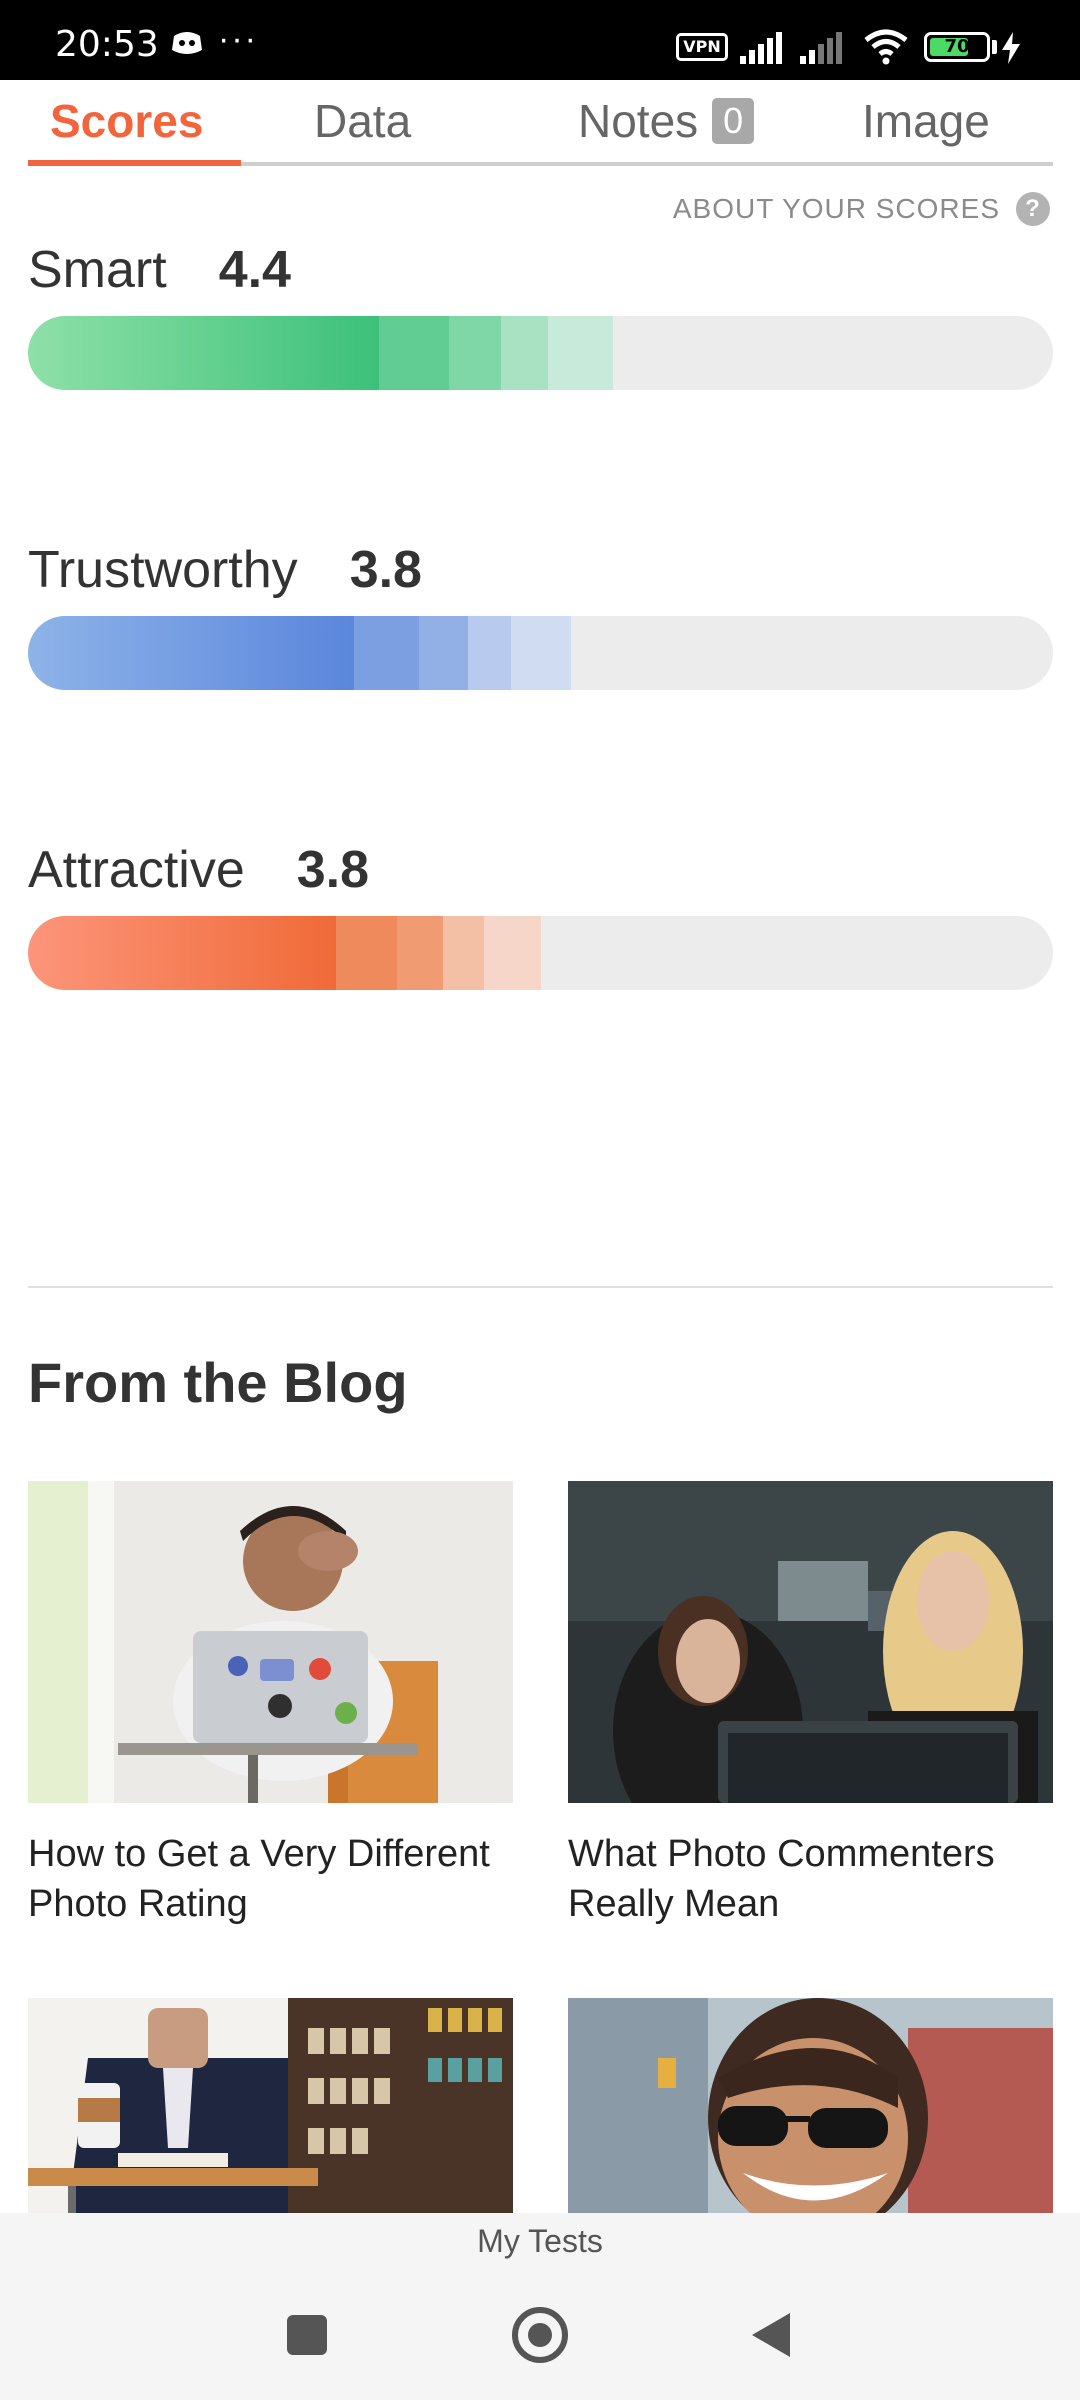 This screenshot has height=2400, width=1080. Describe the element at coordinates (771, 2335) in the screenshot. I see `back-icon` at that location.